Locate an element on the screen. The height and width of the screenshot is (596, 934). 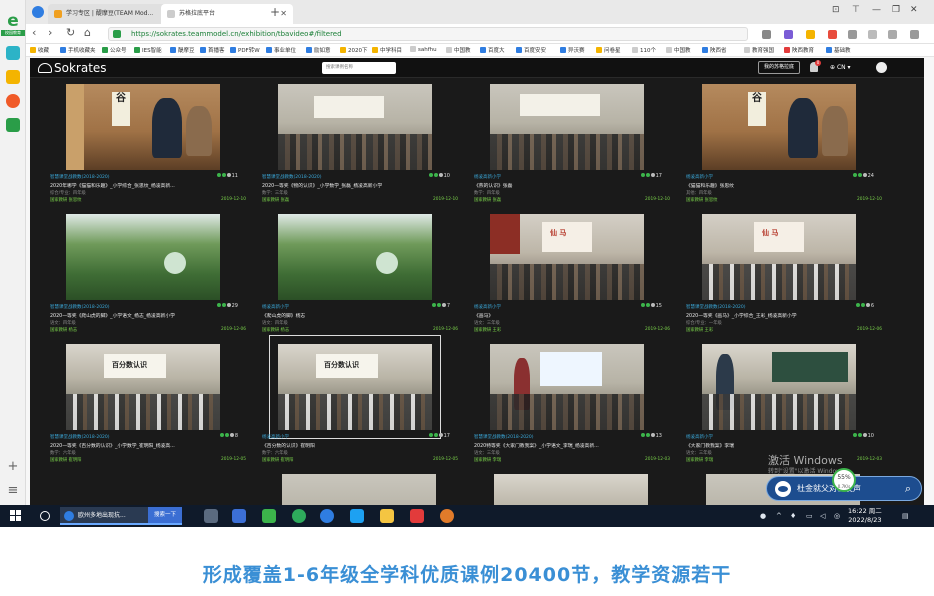
restore-icon: ❐ is located at coordinates (896, 10).